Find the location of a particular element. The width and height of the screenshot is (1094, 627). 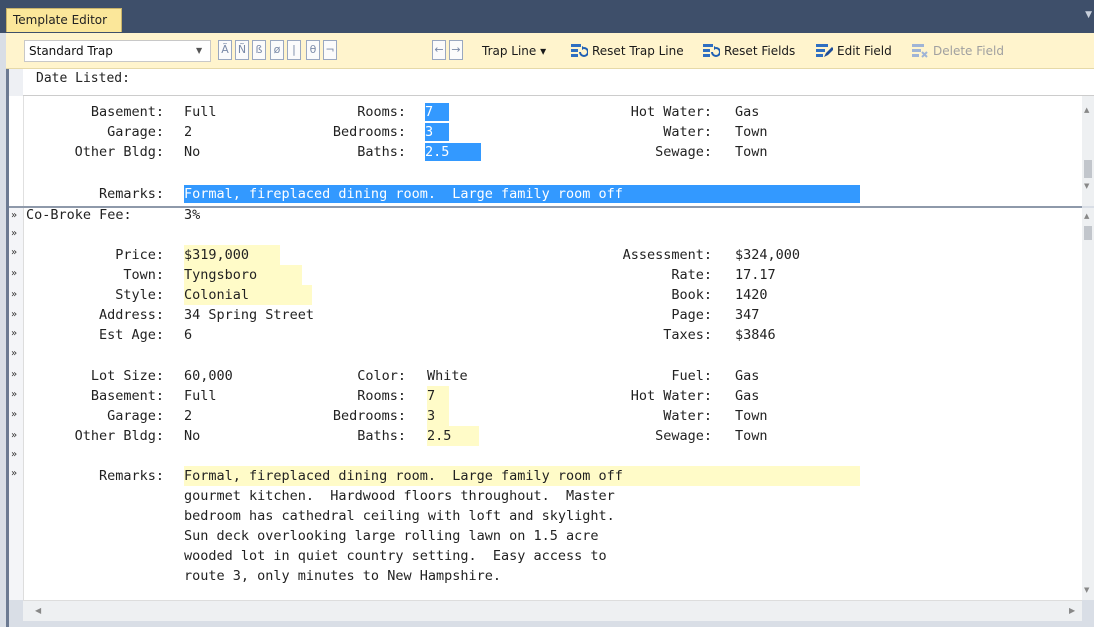

trap-water-label: Water: is located at coordinates (687, 132).